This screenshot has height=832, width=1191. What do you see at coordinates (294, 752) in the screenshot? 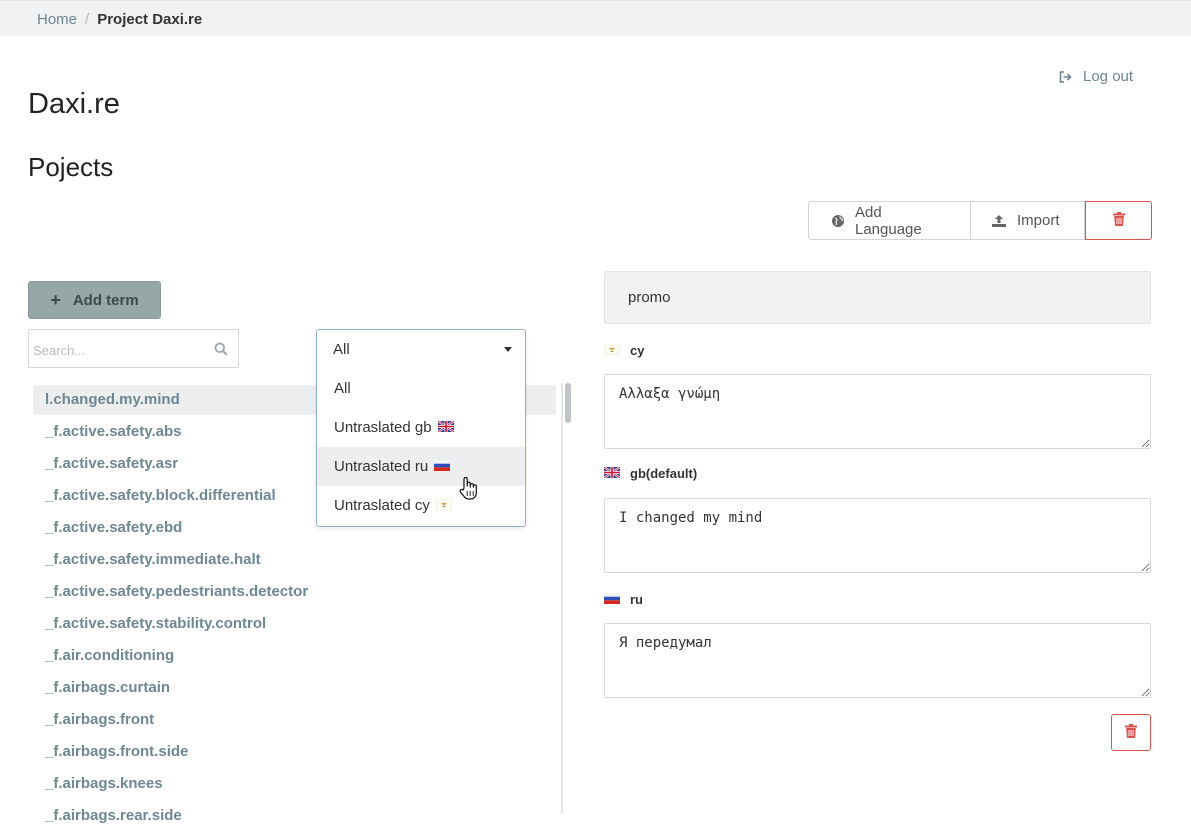
I see `term-list-item: _f.airbags.front.side` at bounding box center [294, 752].